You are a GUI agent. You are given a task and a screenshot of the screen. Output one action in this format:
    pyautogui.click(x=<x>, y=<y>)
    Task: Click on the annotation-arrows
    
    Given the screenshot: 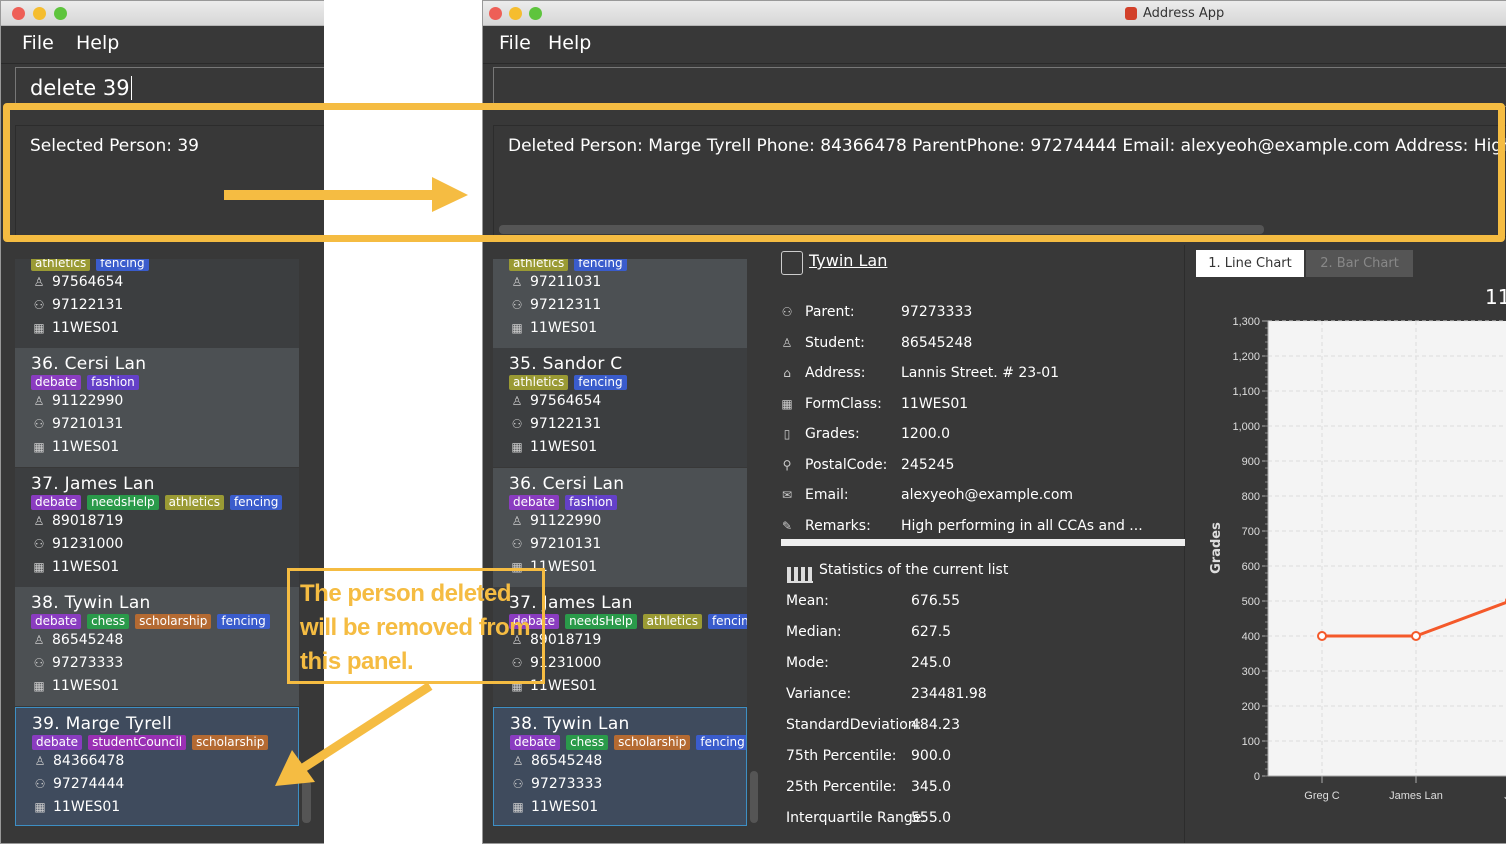 What is the action you would take?
    pyautogui.click(x=346, y=481)
    